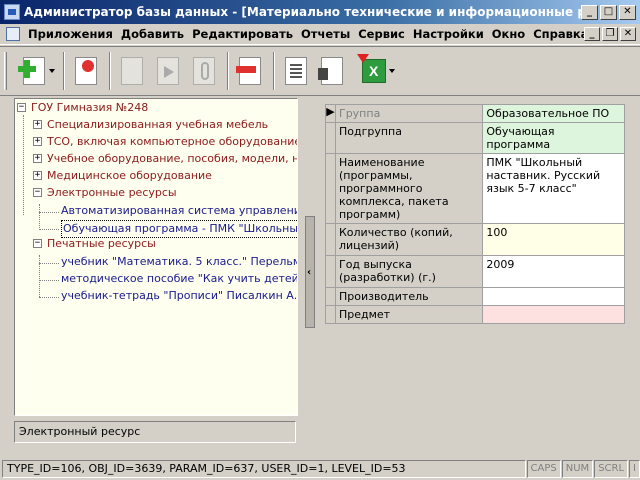  Describe the element at coordinates (381, 34) in the screenshot. I see `menu-service: Сервис` at that location.